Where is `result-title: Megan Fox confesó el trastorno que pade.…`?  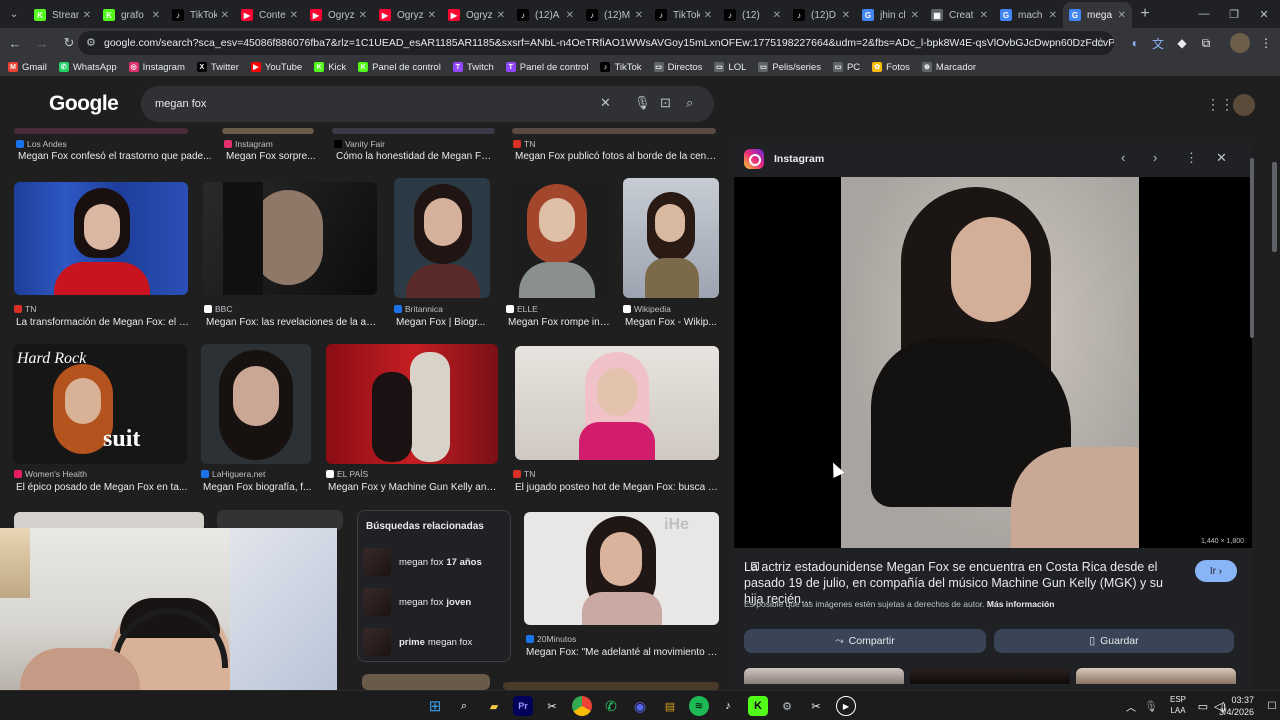 result-title: Megan Fox confesó el trastorno que pade.… is located at coordinates (118, 156).